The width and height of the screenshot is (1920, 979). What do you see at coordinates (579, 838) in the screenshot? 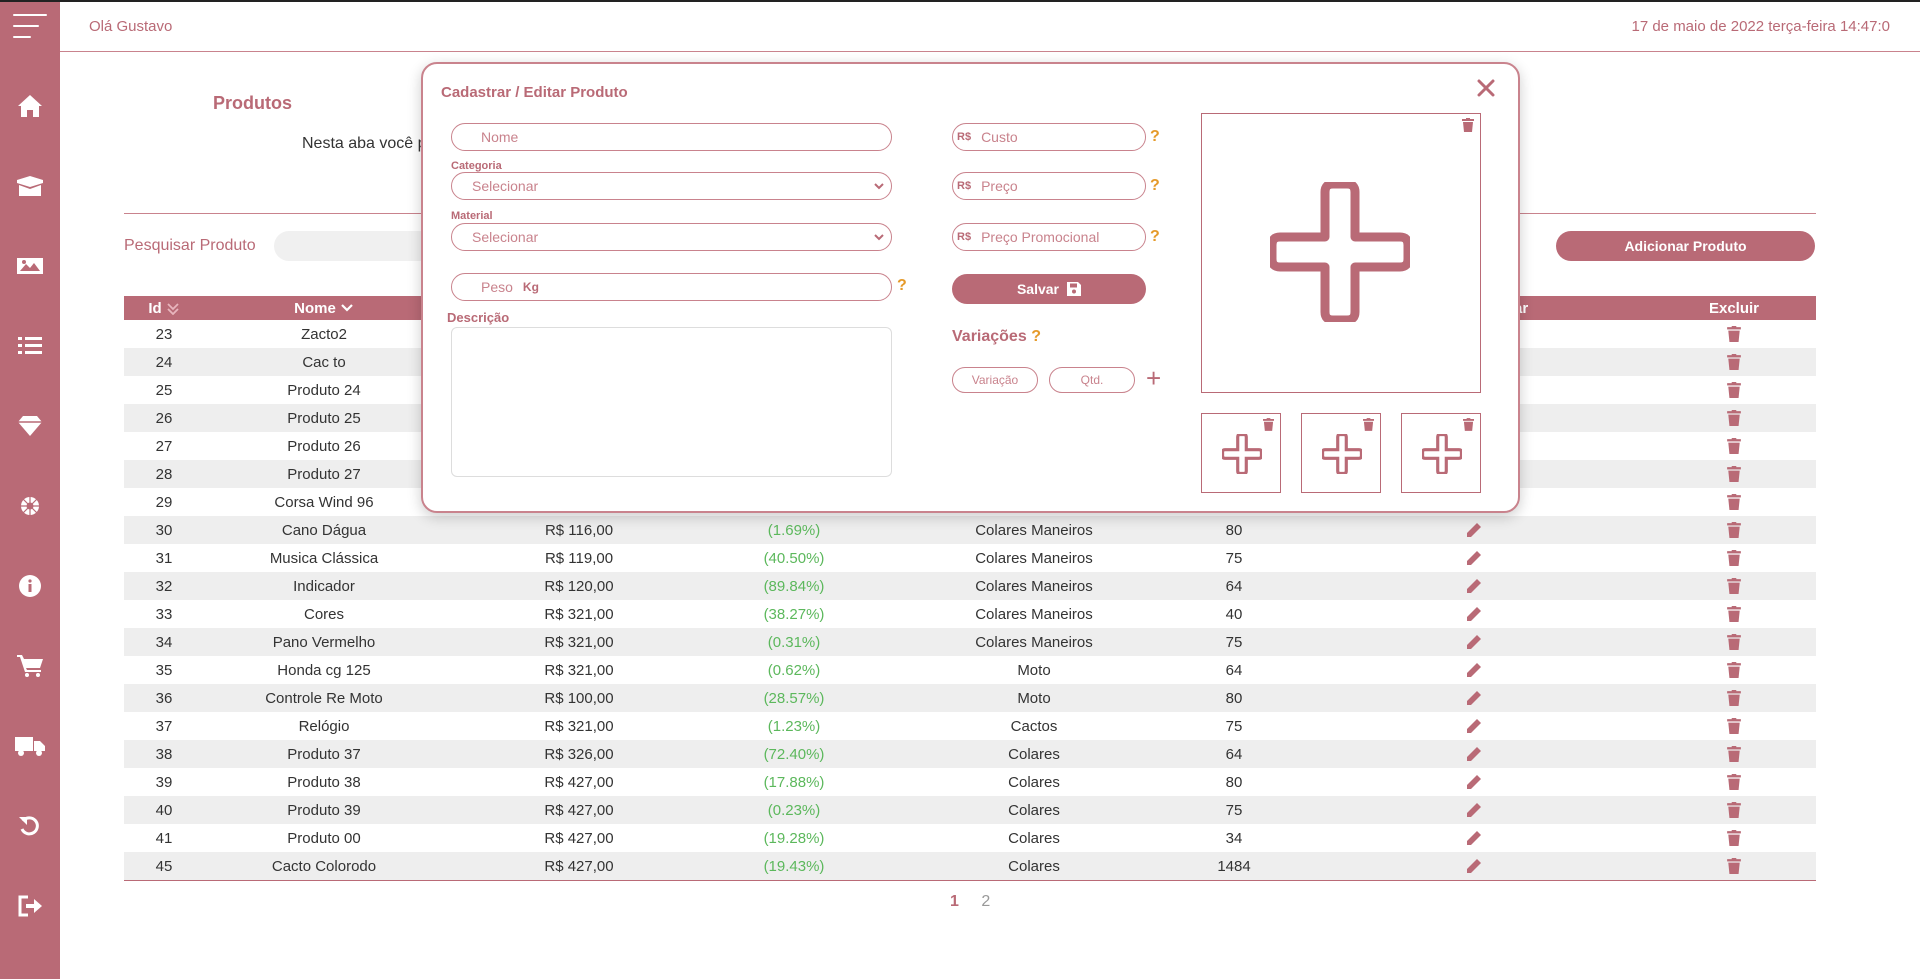
I see `cell-price: R$ 427,00` at bounding box center [579, 838].